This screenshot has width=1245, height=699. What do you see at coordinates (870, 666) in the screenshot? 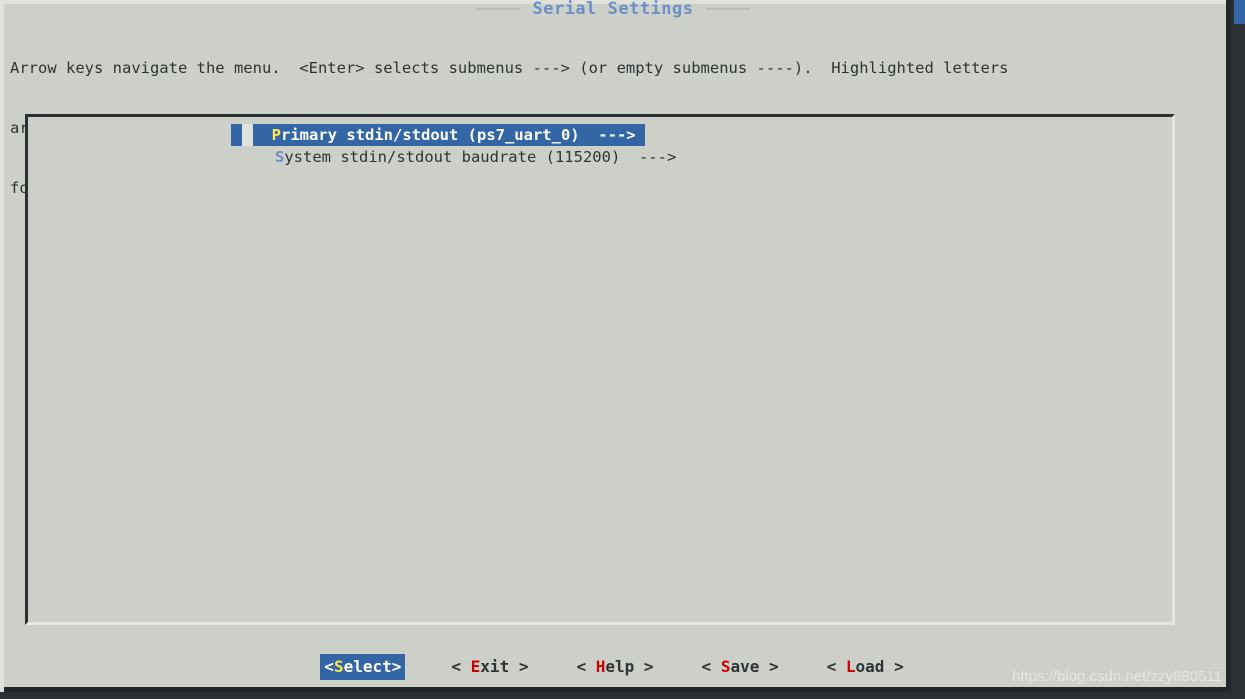
I see `button-label: oad` at bounding box center [870, 666].